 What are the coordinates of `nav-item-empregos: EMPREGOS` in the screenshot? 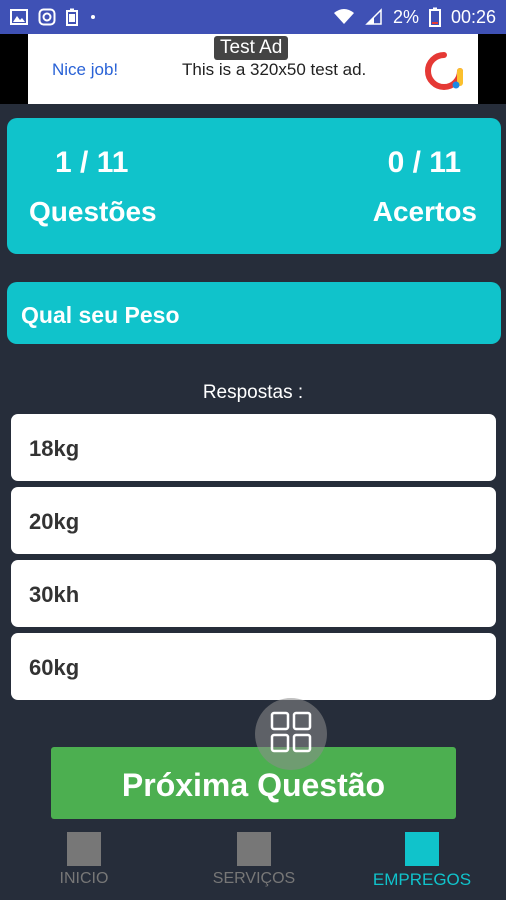 It's located at (422, 859).